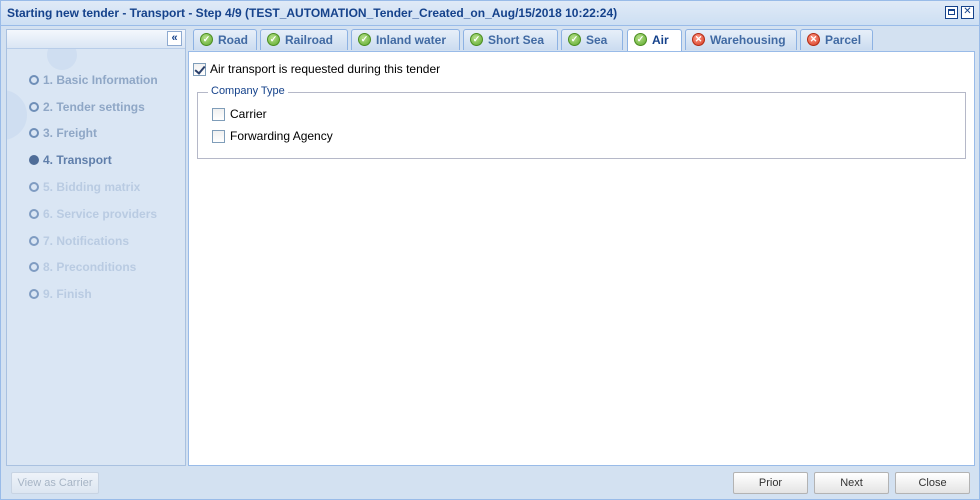 The height and width of the screenshot is (500, 980). Describe the element at coordinates (90, 267) in the screenshot. I see `step-label: 8. Preconditions` at that location.